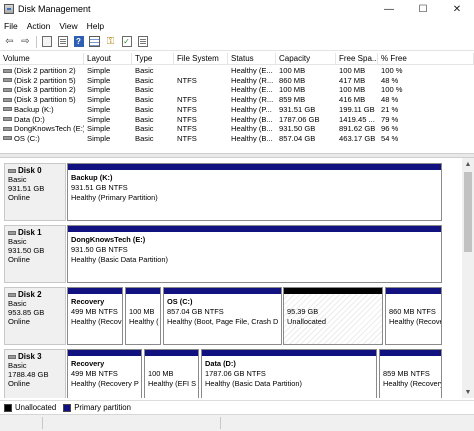  Describe the element at coordinates (94, 41) in the screenshot. I see `disk-list-button` at that location.